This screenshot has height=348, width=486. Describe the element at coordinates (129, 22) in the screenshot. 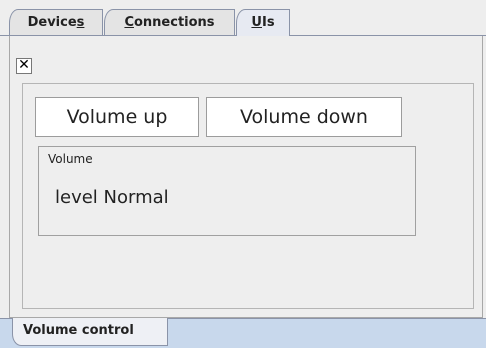

I see `tab-mnemonic: C` at that location.